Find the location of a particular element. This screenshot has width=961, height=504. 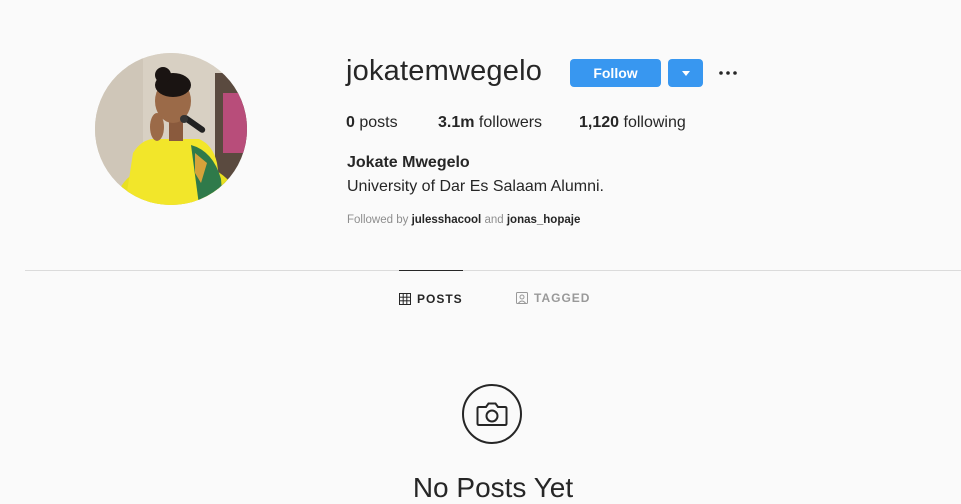

tab-posts: POSTS is located at coordinates (431, 298).